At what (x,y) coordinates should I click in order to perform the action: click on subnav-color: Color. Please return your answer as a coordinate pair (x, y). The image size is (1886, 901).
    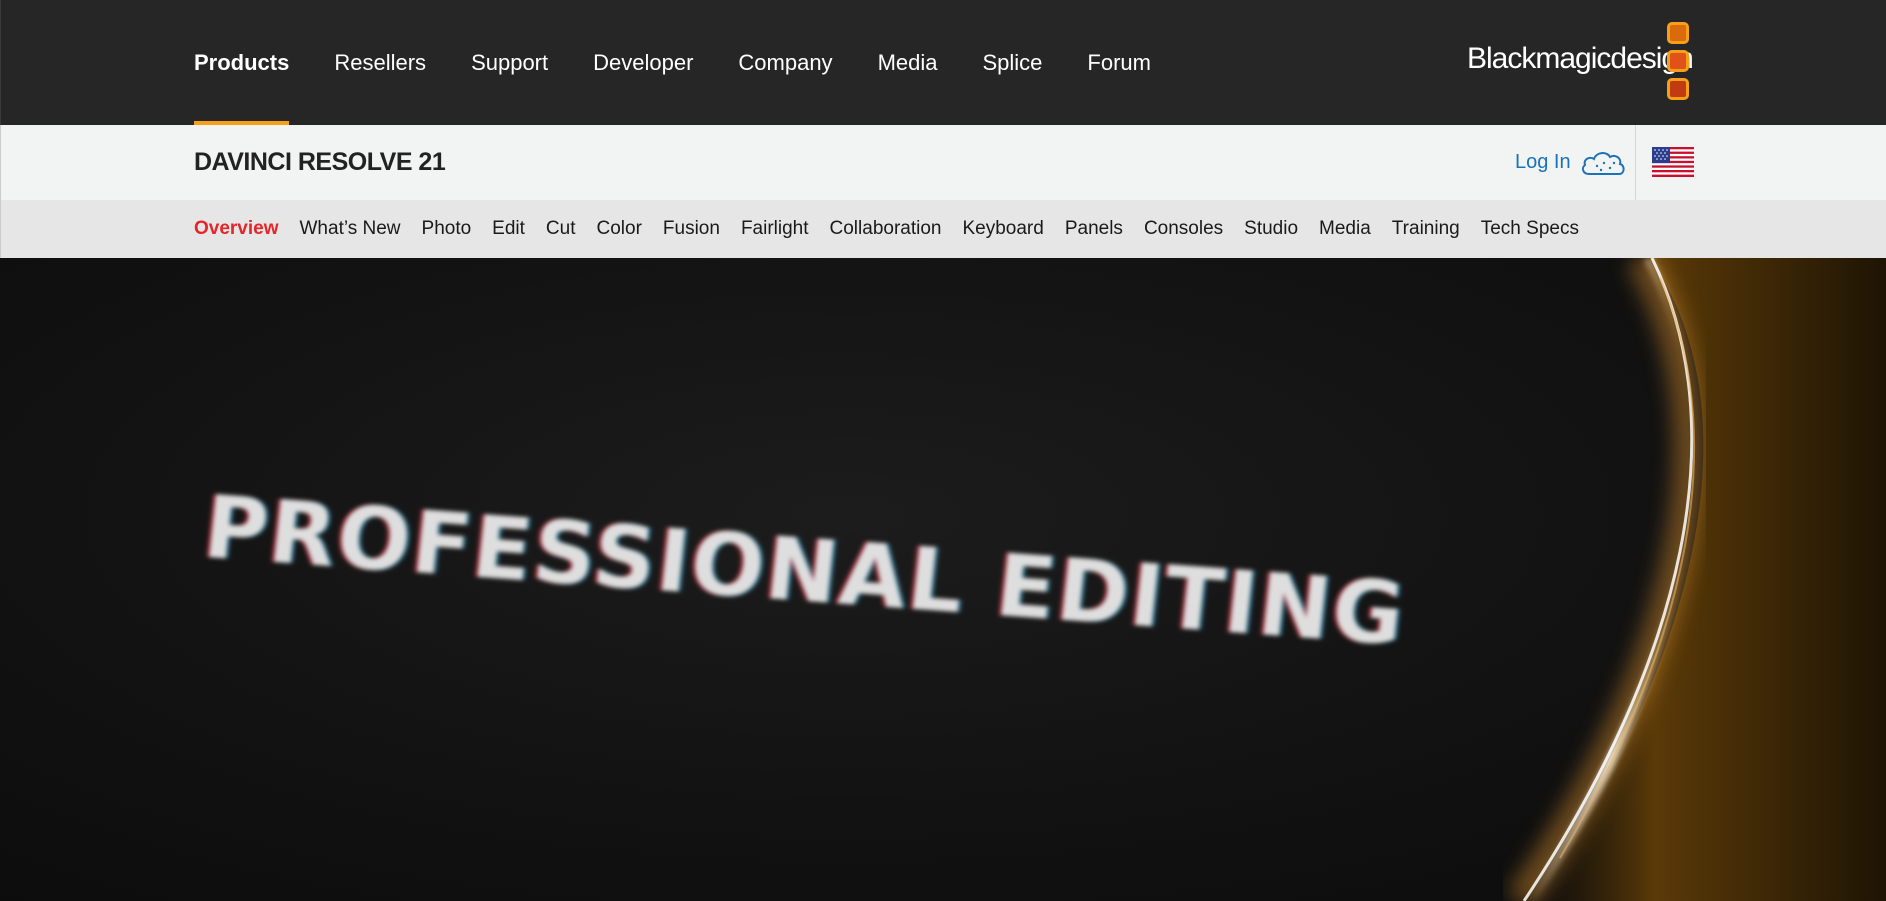
    Looking at the image, I should click on (619, 229).